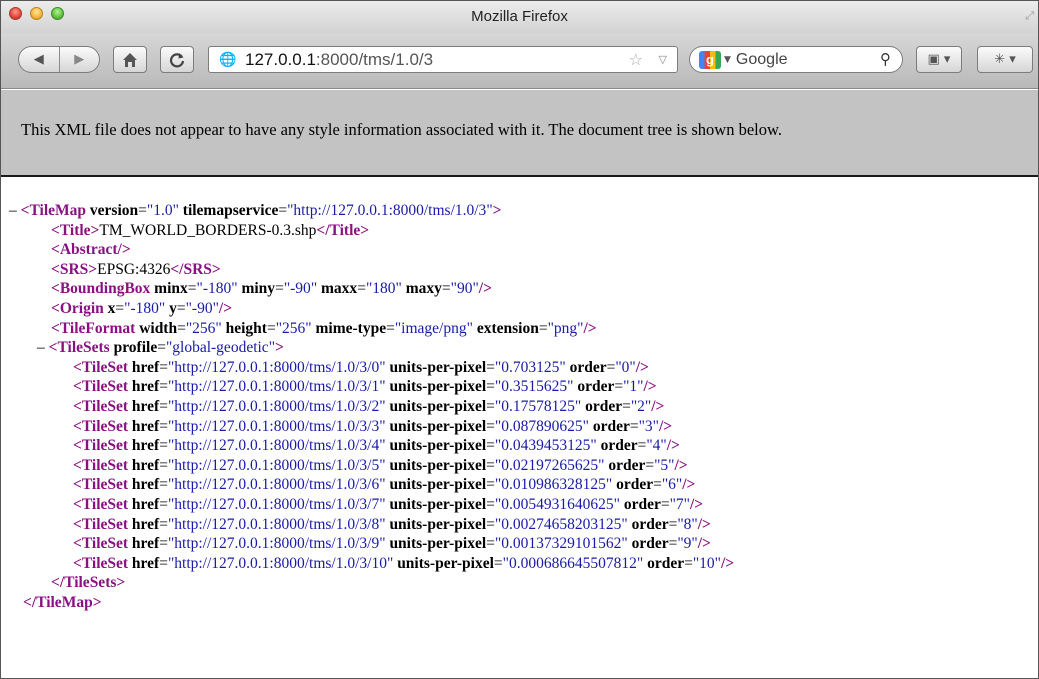  I want to click on reload-button, so click(177, 59).